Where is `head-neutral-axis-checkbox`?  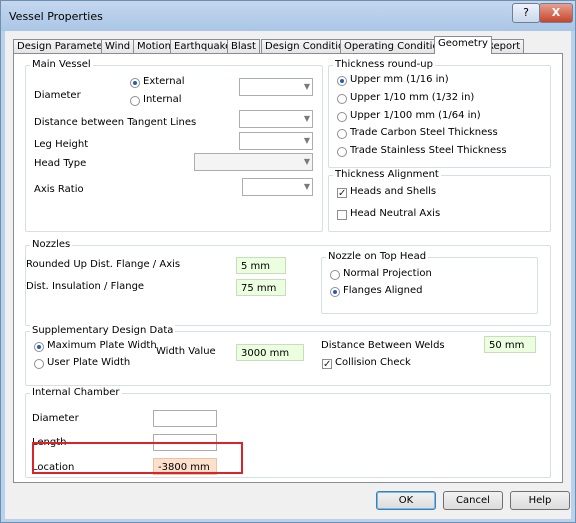 head-neutral-axis-checkbox is located at coordinates (342, 215).